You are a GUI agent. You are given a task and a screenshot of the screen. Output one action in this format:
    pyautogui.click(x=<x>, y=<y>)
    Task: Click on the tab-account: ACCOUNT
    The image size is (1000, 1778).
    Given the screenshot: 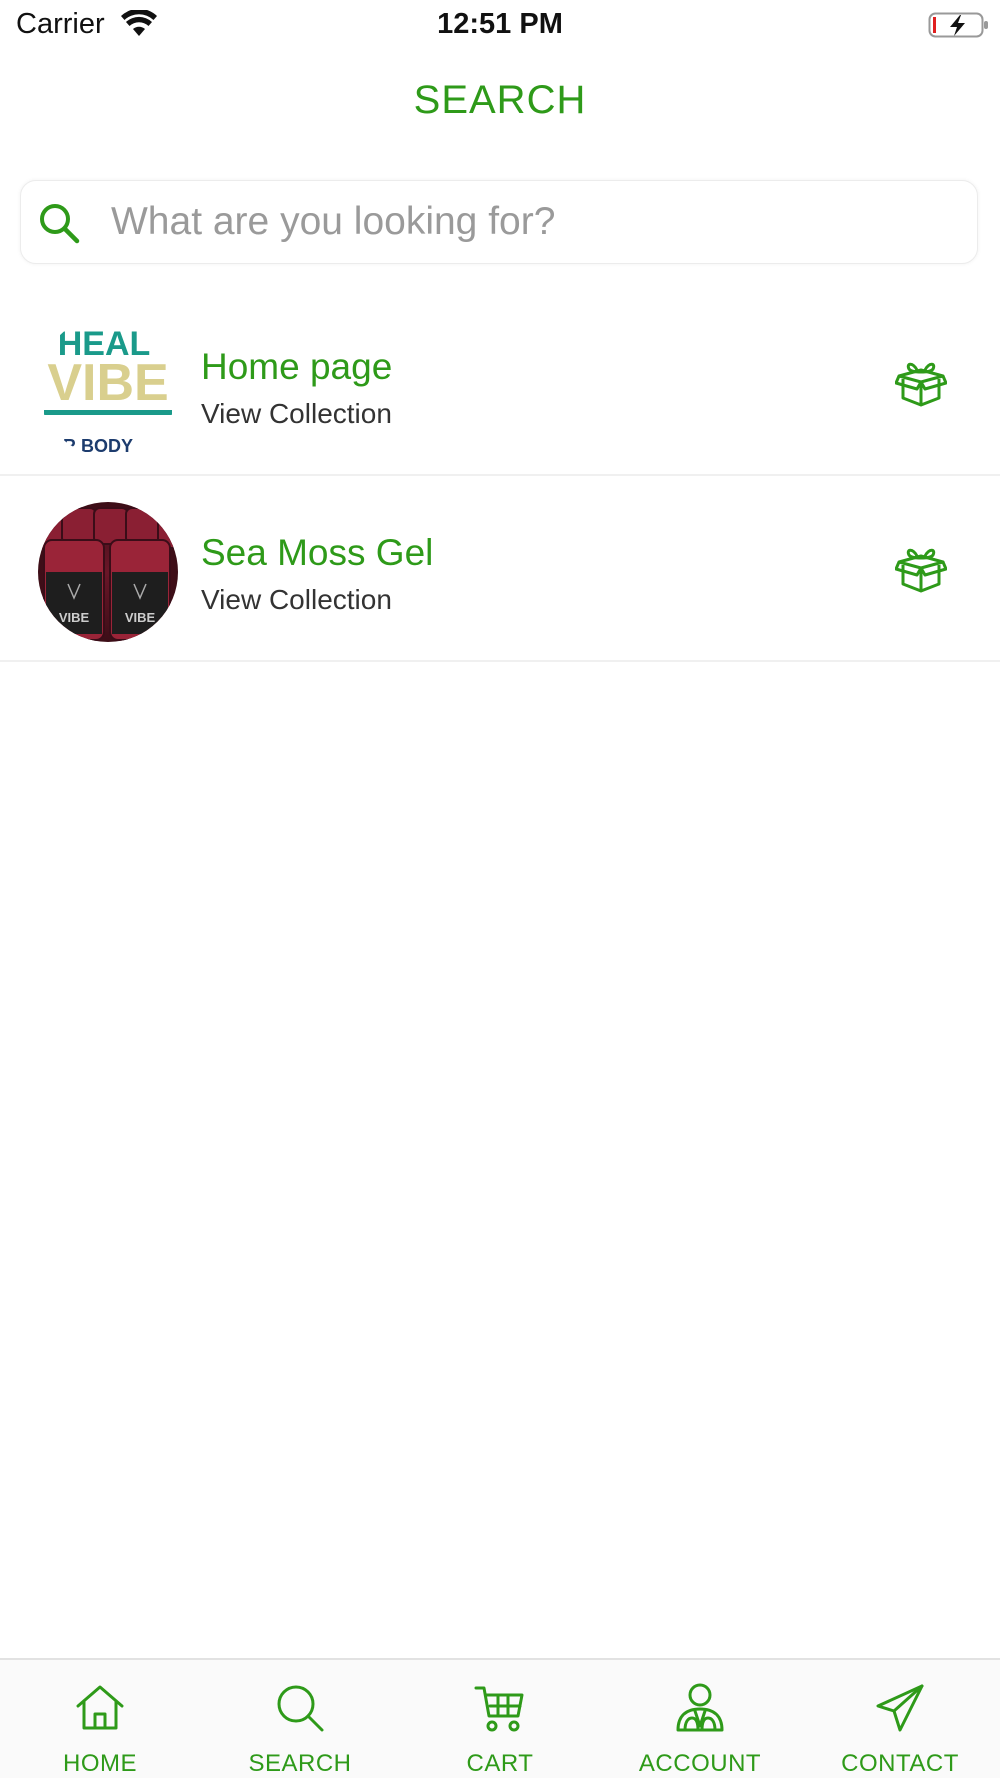 What is the action you would take?
    pyautogui.click(x=700, y=1719)
    